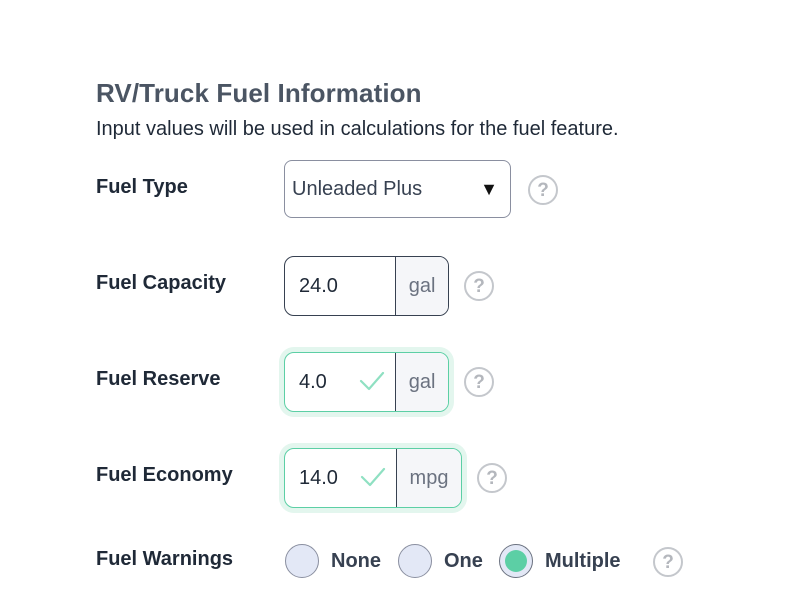  What do you see at coordinates (583, 560) in the screenshot?
I see `radio-label: Multiple` at bounding box center [583, 560].